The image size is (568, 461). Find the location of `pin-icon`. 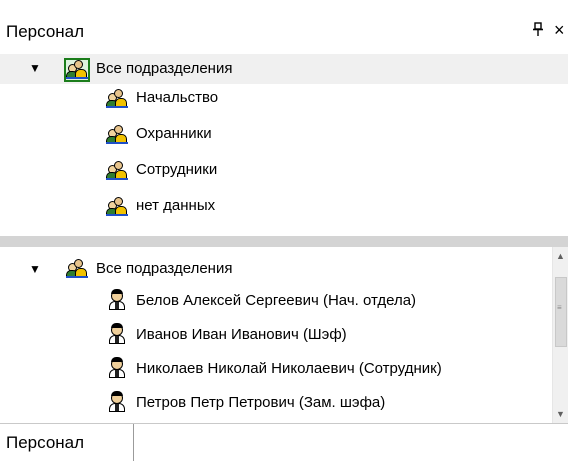

pin-icon is located at coordinates (538, 31).